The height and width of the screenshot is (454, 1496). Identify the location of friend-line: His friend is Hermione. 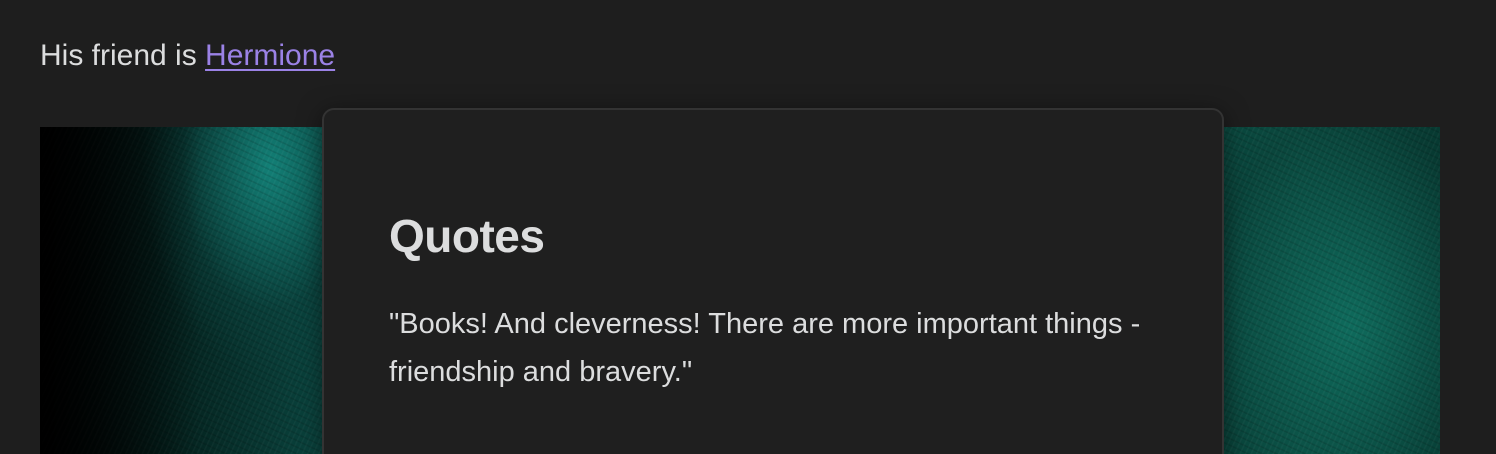
(187, 56).